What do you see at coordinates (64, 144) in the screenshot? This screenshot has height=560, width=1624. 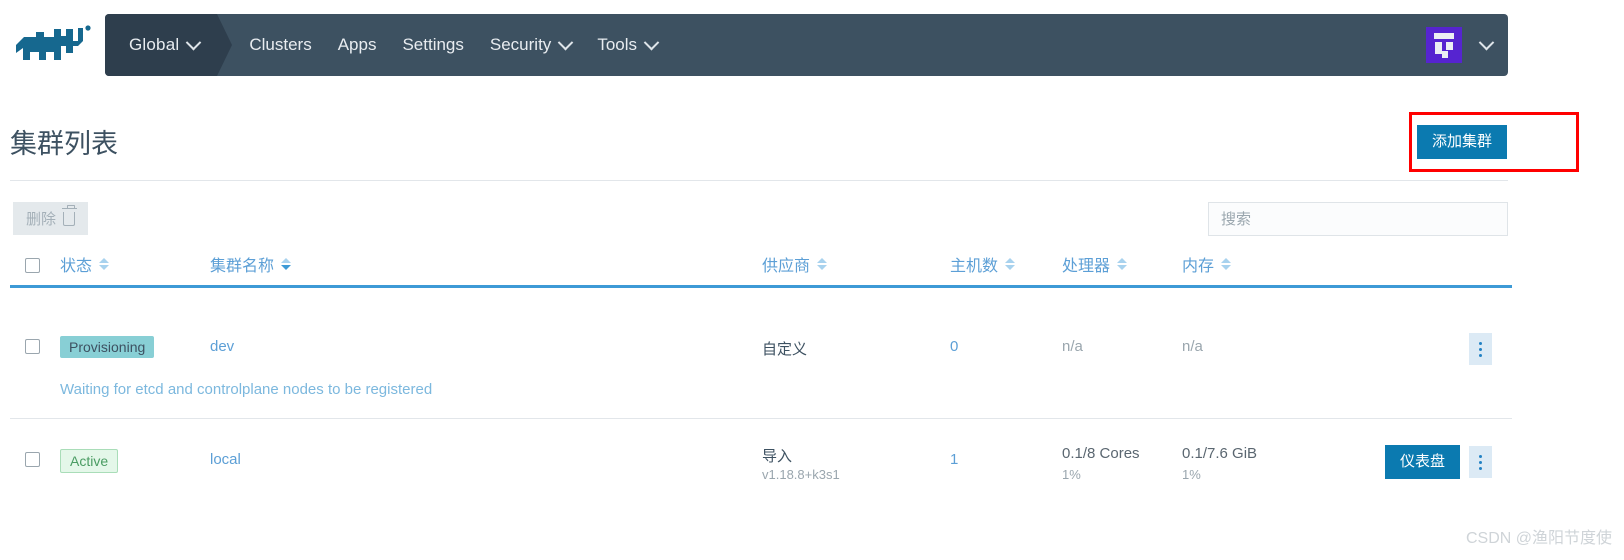 I see `page-title: 集群列表` at bounding box center [64, 144].